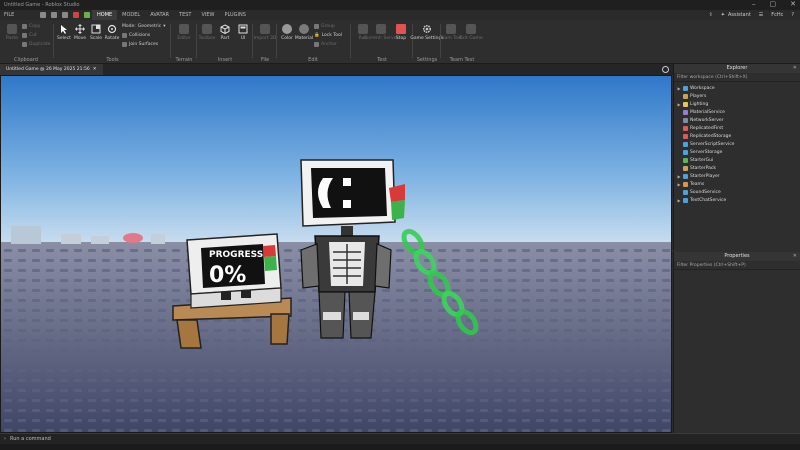 This screenshot has height=450, width=800. Describe the element at coordinates (706, 152) in the screenshot. I see `explorer-item-label: ServerStorage` at that location.